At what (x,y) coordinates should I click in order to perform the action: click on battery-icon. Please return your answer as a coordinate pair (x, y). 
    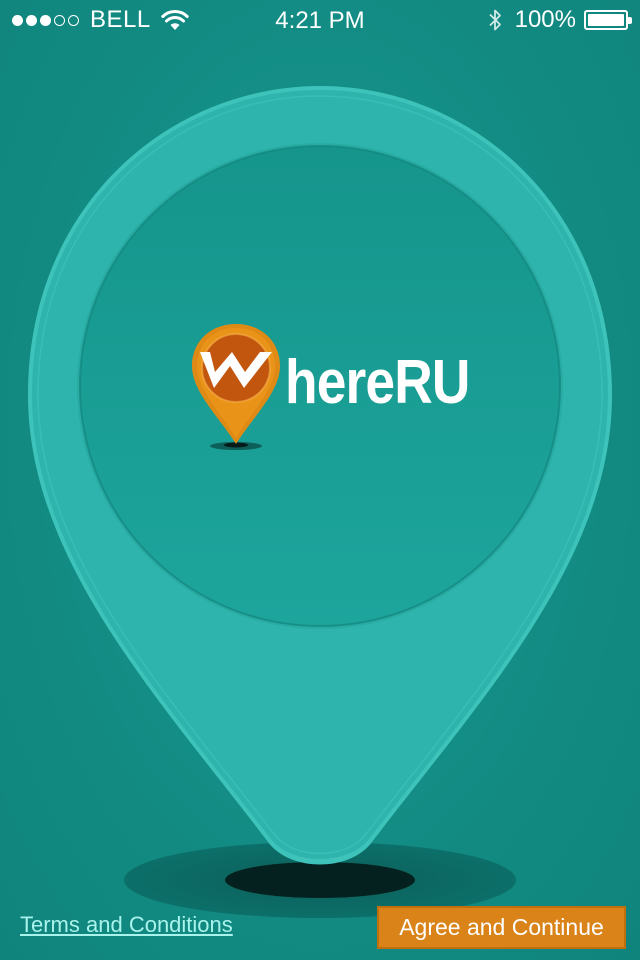
    Looking at the image, I should click on (608, 20).